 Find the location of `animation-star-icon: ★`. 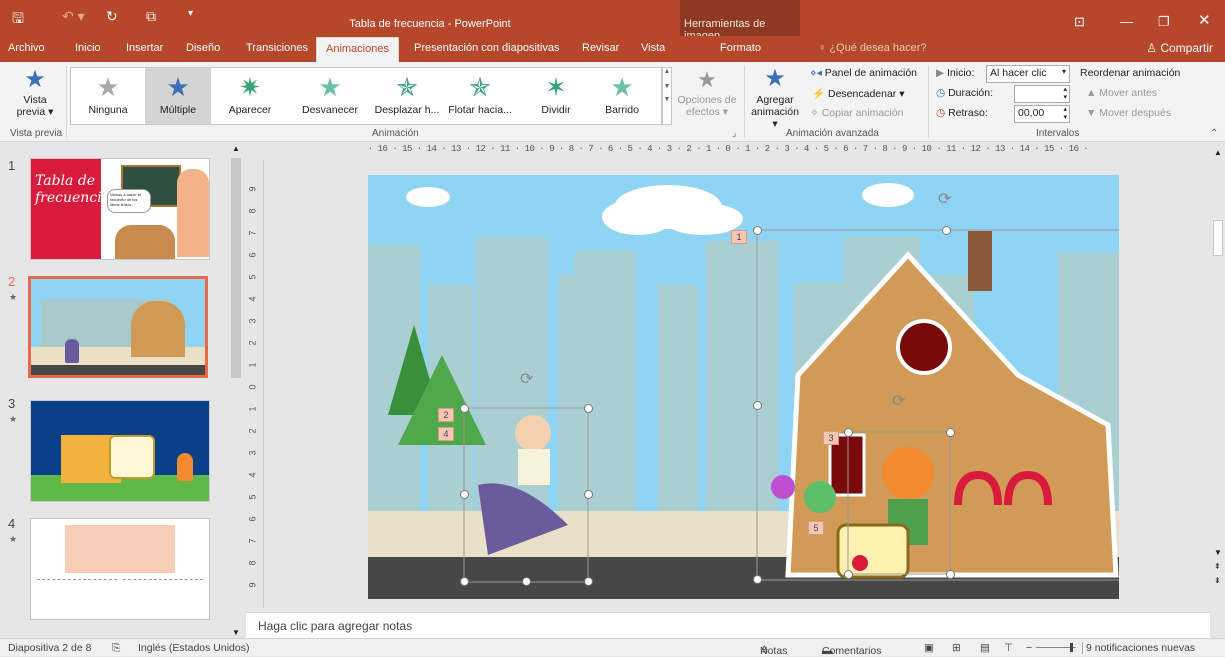

animation-star-icon: ★ is located at coordinates (13, 297).